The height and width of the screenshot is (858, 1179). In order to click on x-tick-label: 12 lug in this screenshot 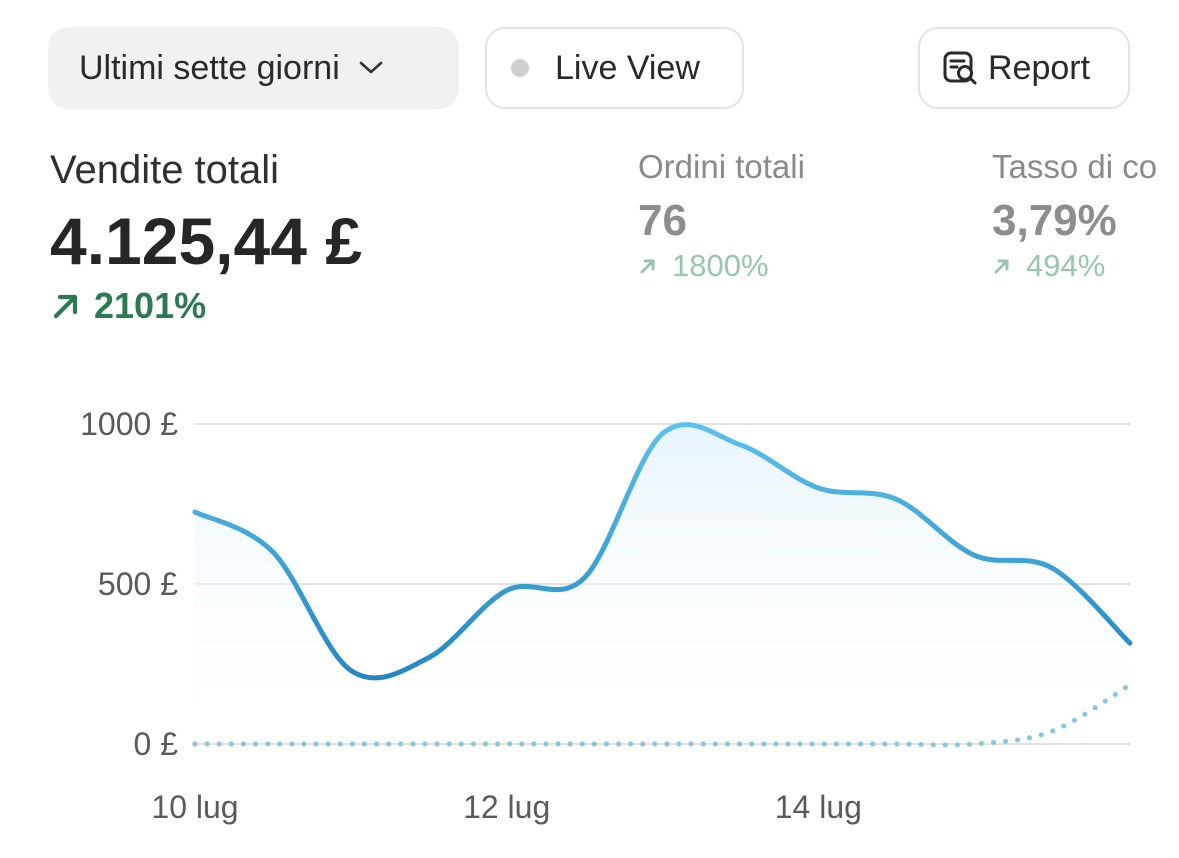, I will do `click(506, 807)`.